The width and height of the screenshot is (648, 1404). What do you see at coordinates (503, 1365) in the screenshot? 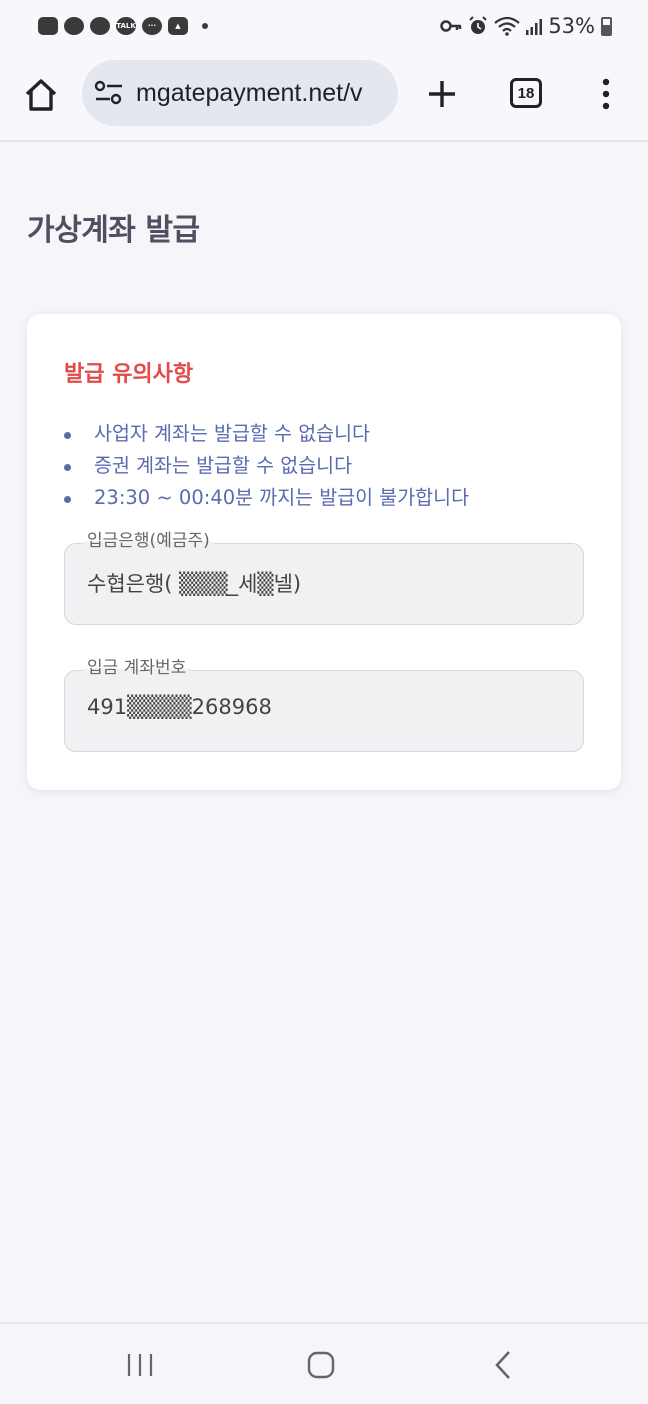
I see `back-icon` at bounding box center [503, 1365].